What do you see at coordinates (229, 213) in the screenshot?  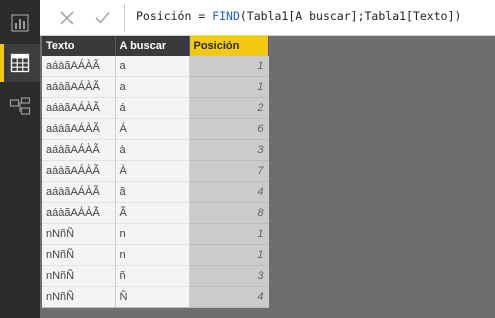 I see `cell-posicion: 8` at bounding box center [229, 213].